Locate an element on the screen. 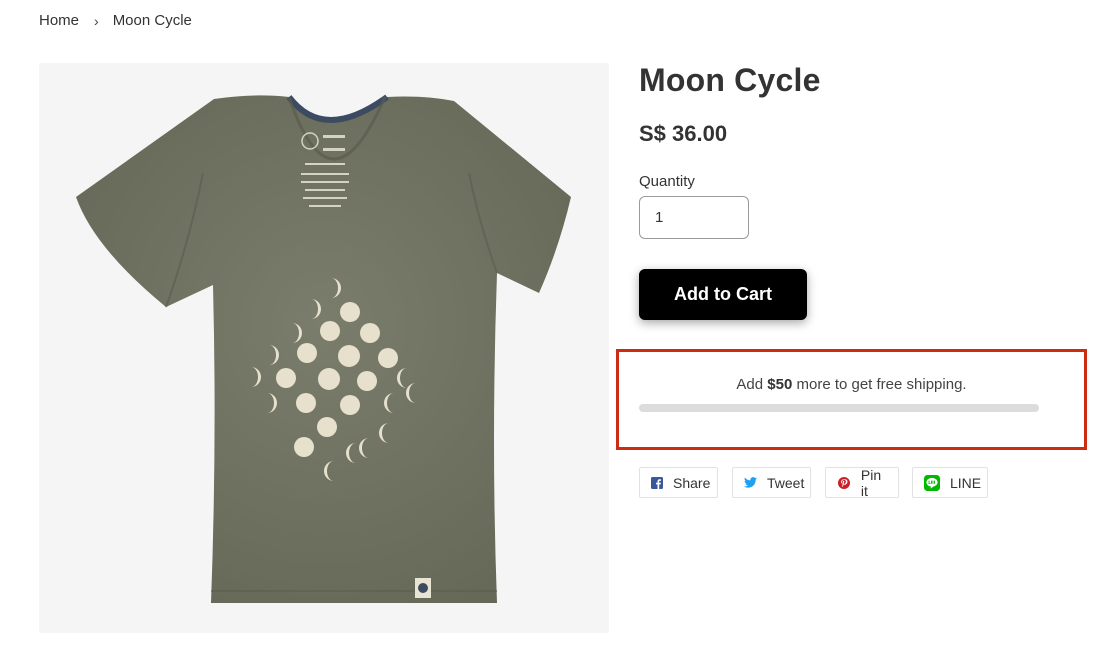  share-facebook-button: Share is located at coordinates (678, 482).